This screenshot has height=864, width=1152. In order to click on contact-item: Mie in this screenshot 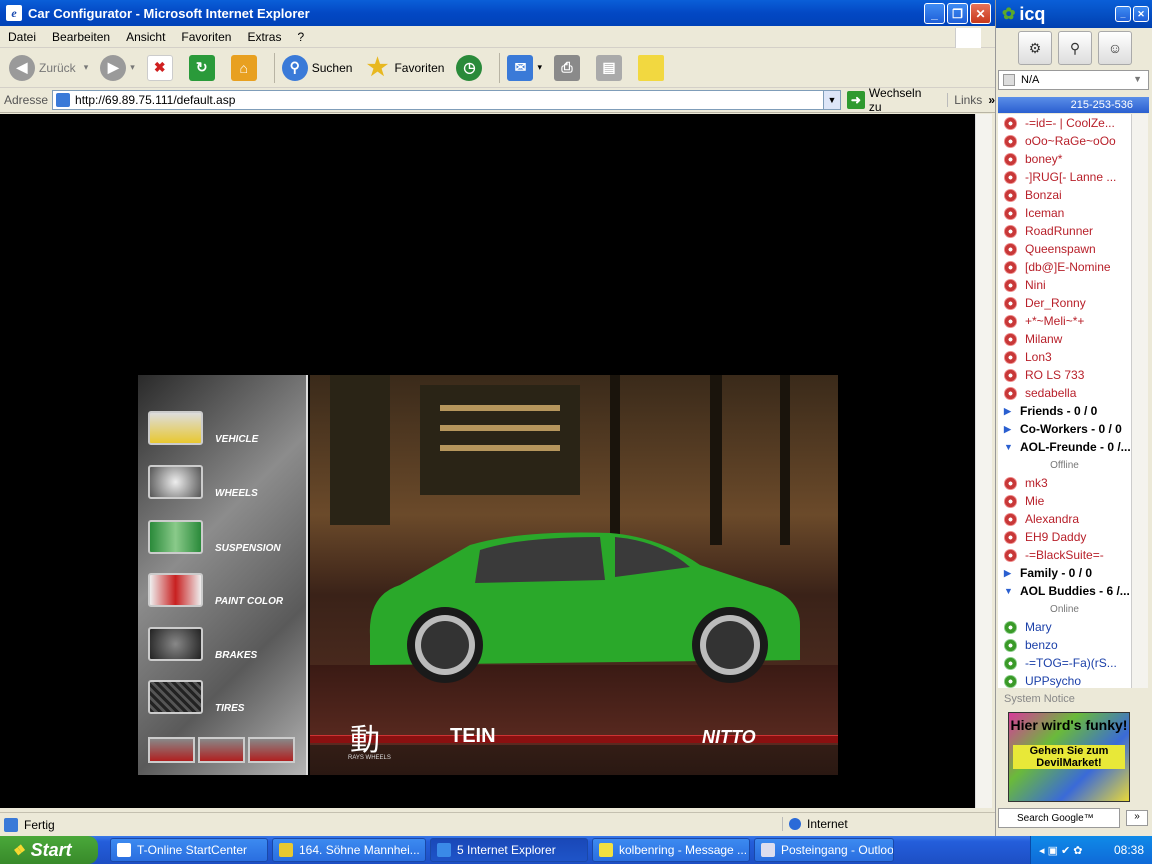, I will do `click(1064, 501)`.